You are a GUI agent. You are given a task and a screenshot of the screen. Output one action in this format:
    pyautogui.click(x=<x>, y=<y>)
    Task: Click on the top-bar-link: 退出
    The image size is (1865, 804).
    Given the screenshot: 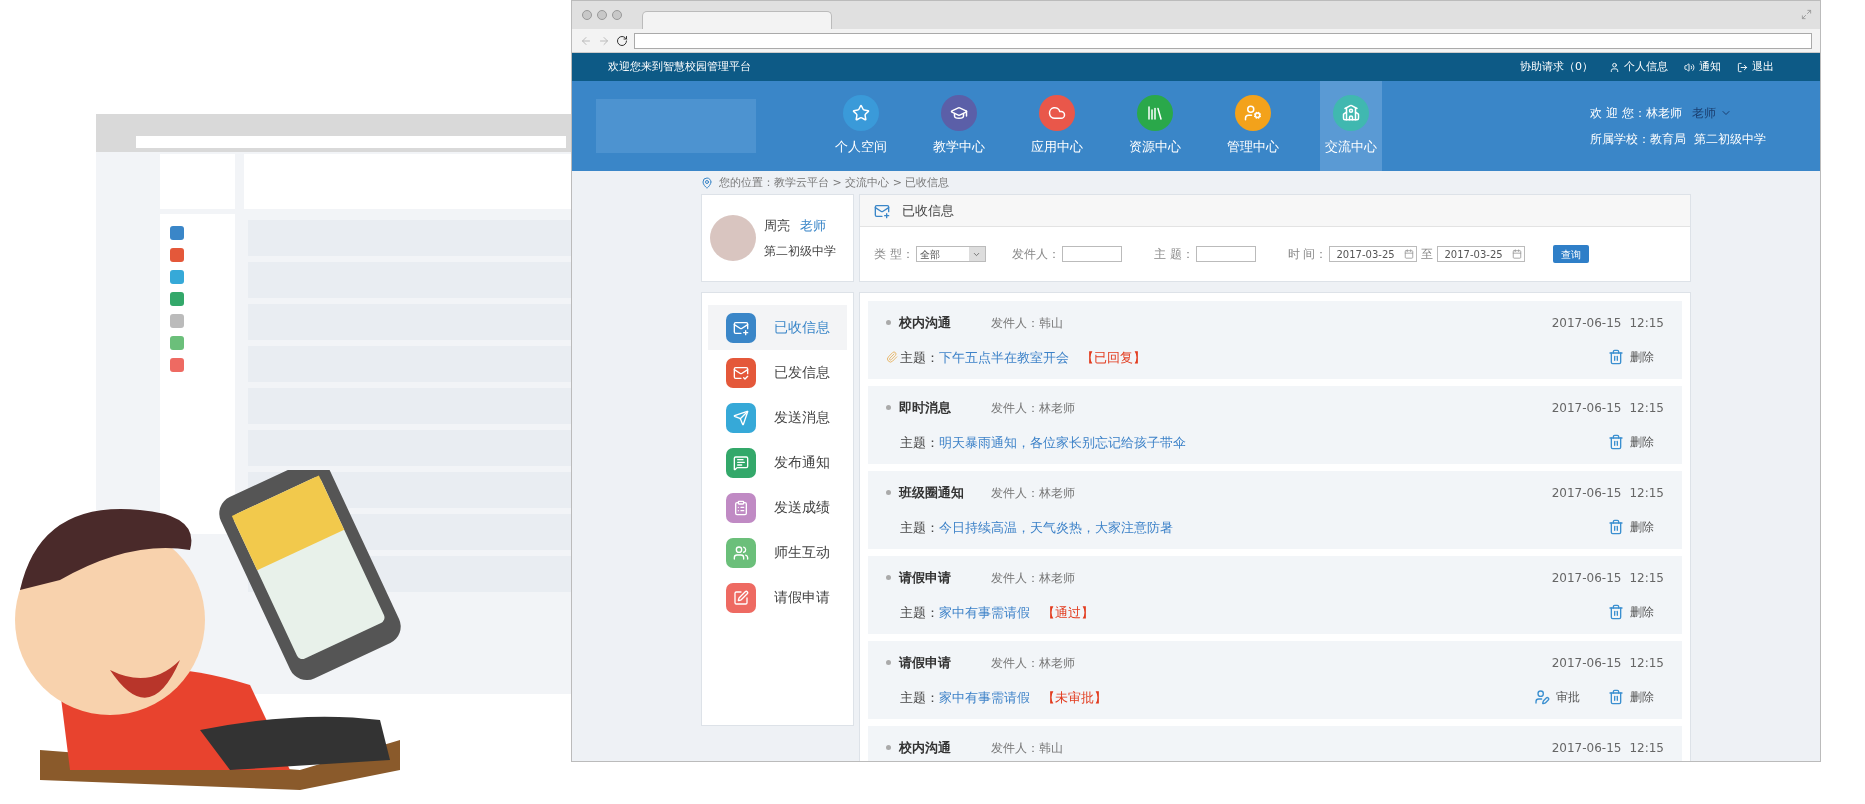 What is the action you would take?
    pyautogui.click(x=1755, y=67)
    